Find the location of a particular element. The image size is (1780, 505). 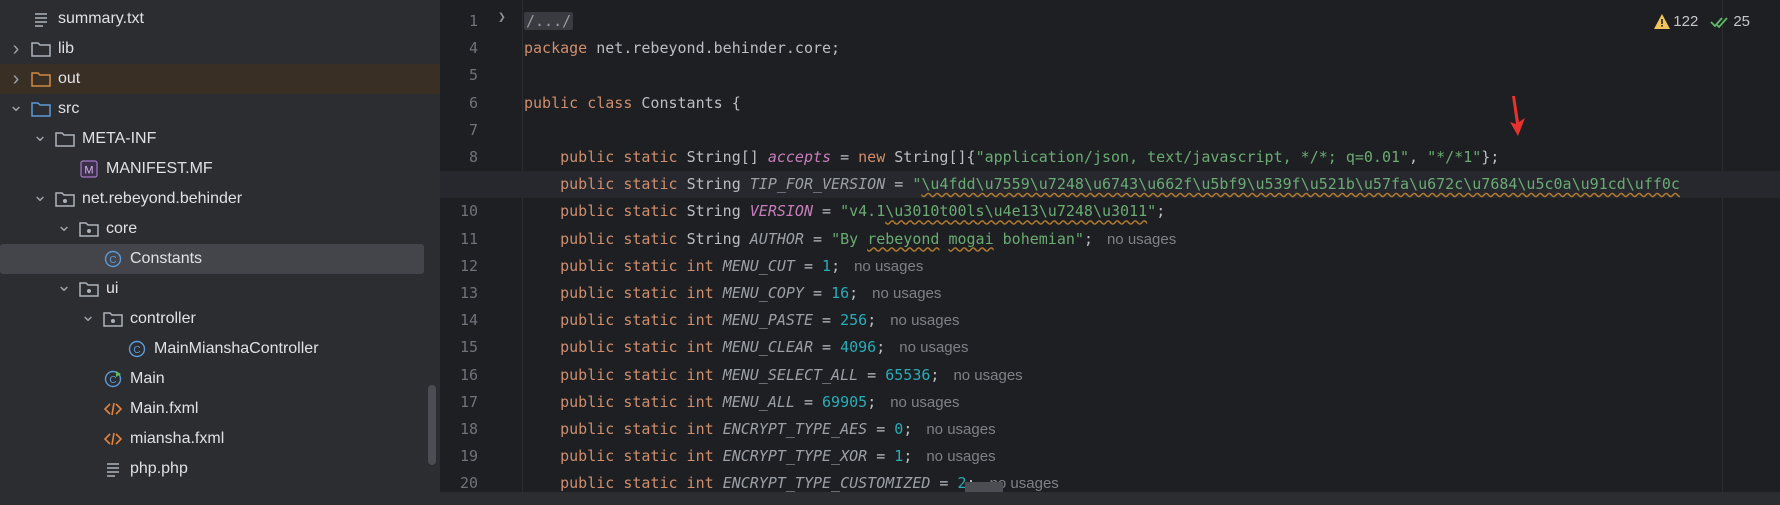

code-token: rebeyond is located at coordinates (903, 238).